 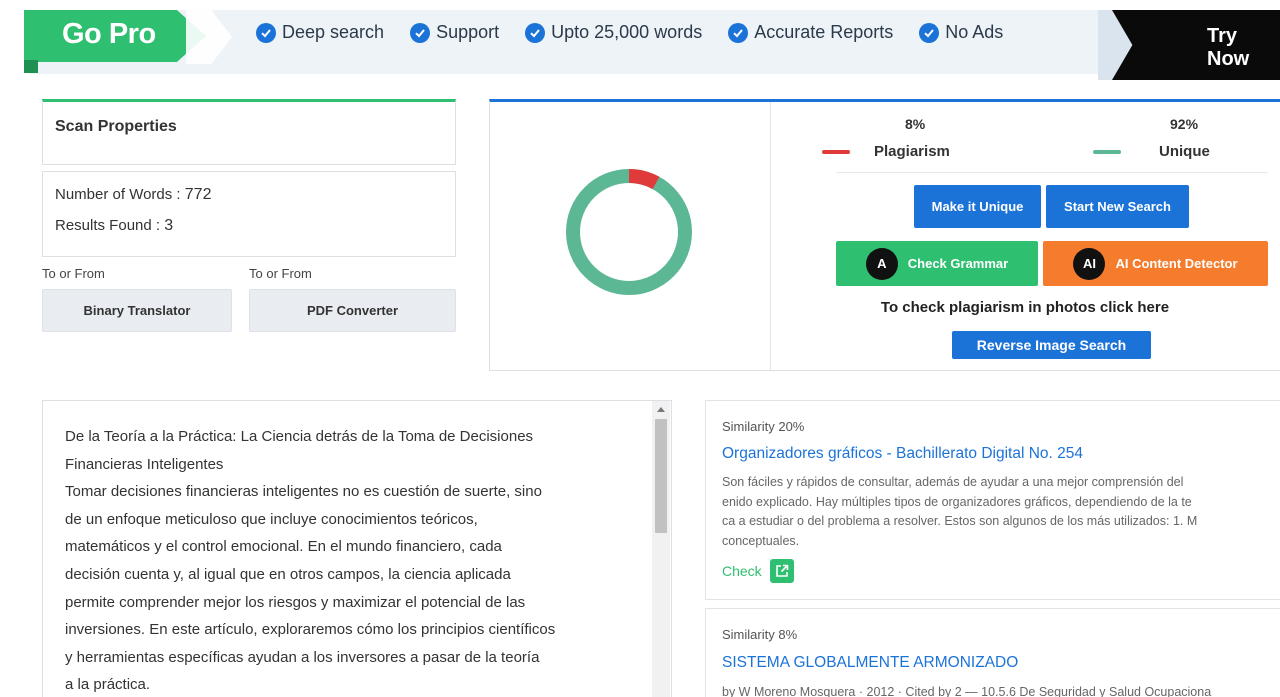 I want to click on word-count-value: 772, so click(x=198, y=194).